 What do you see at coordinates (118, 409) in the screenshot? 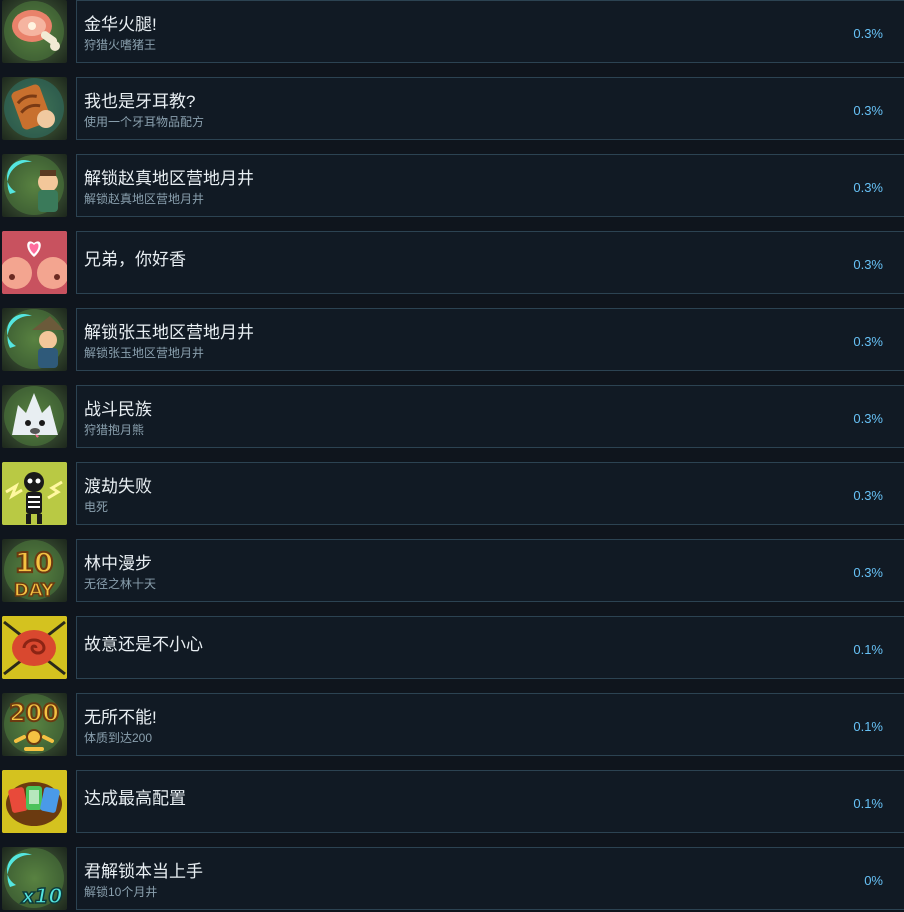
I see `achievement-title: 战斗民族` at bounding box center [118, 409].